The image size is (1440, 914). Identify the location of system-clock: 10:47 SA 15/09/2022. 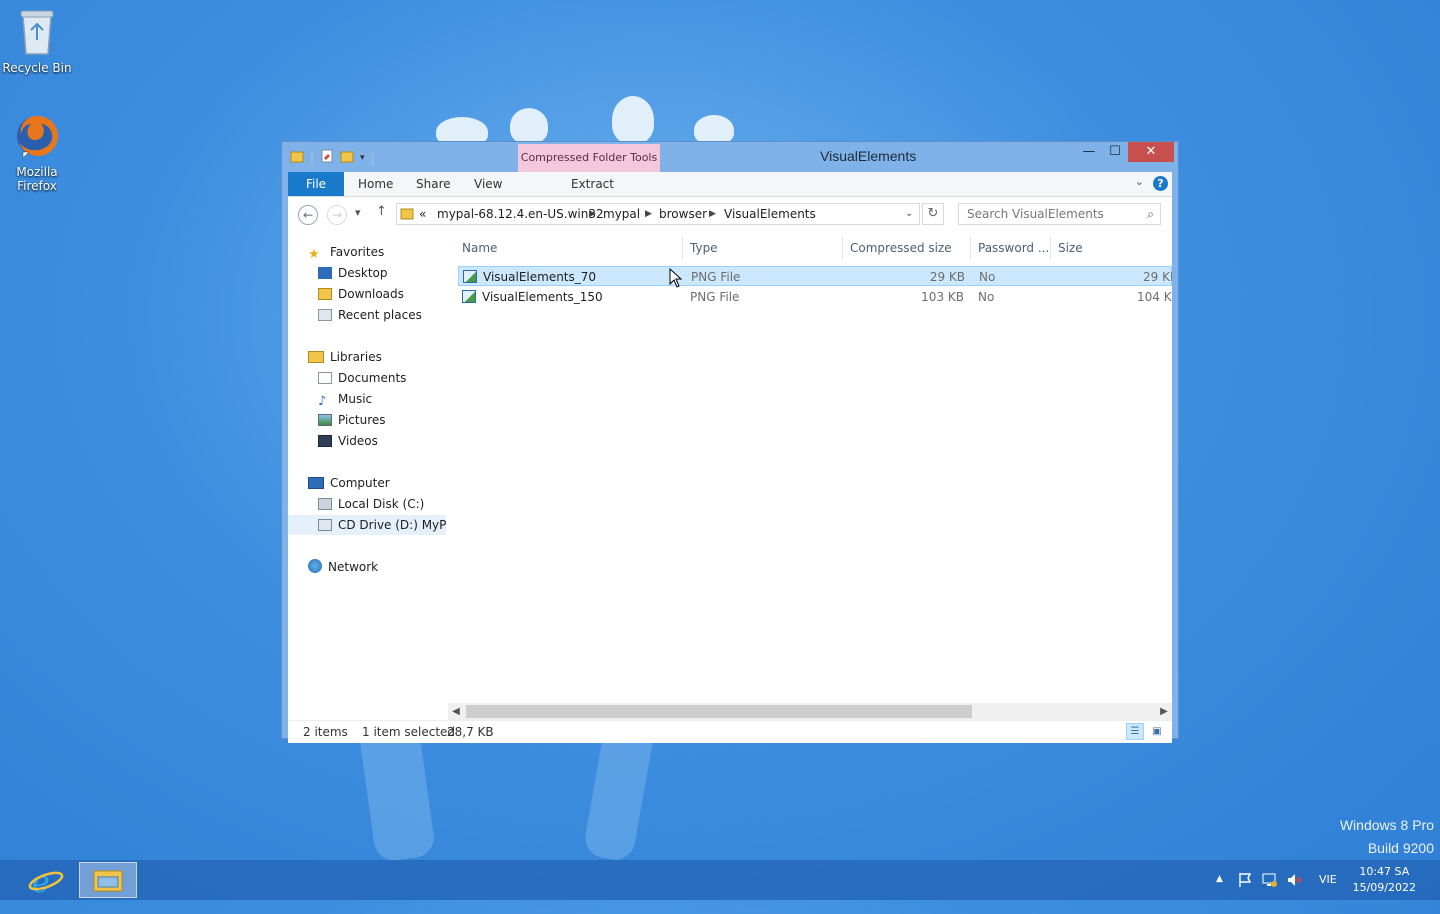
(1384, 880).